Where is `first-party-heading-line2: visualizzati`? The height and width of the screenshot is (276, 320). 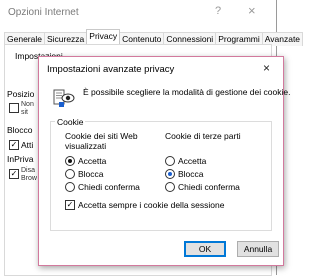
first-party-heading-line2: visualizzati is located at coordinates (86, 146).